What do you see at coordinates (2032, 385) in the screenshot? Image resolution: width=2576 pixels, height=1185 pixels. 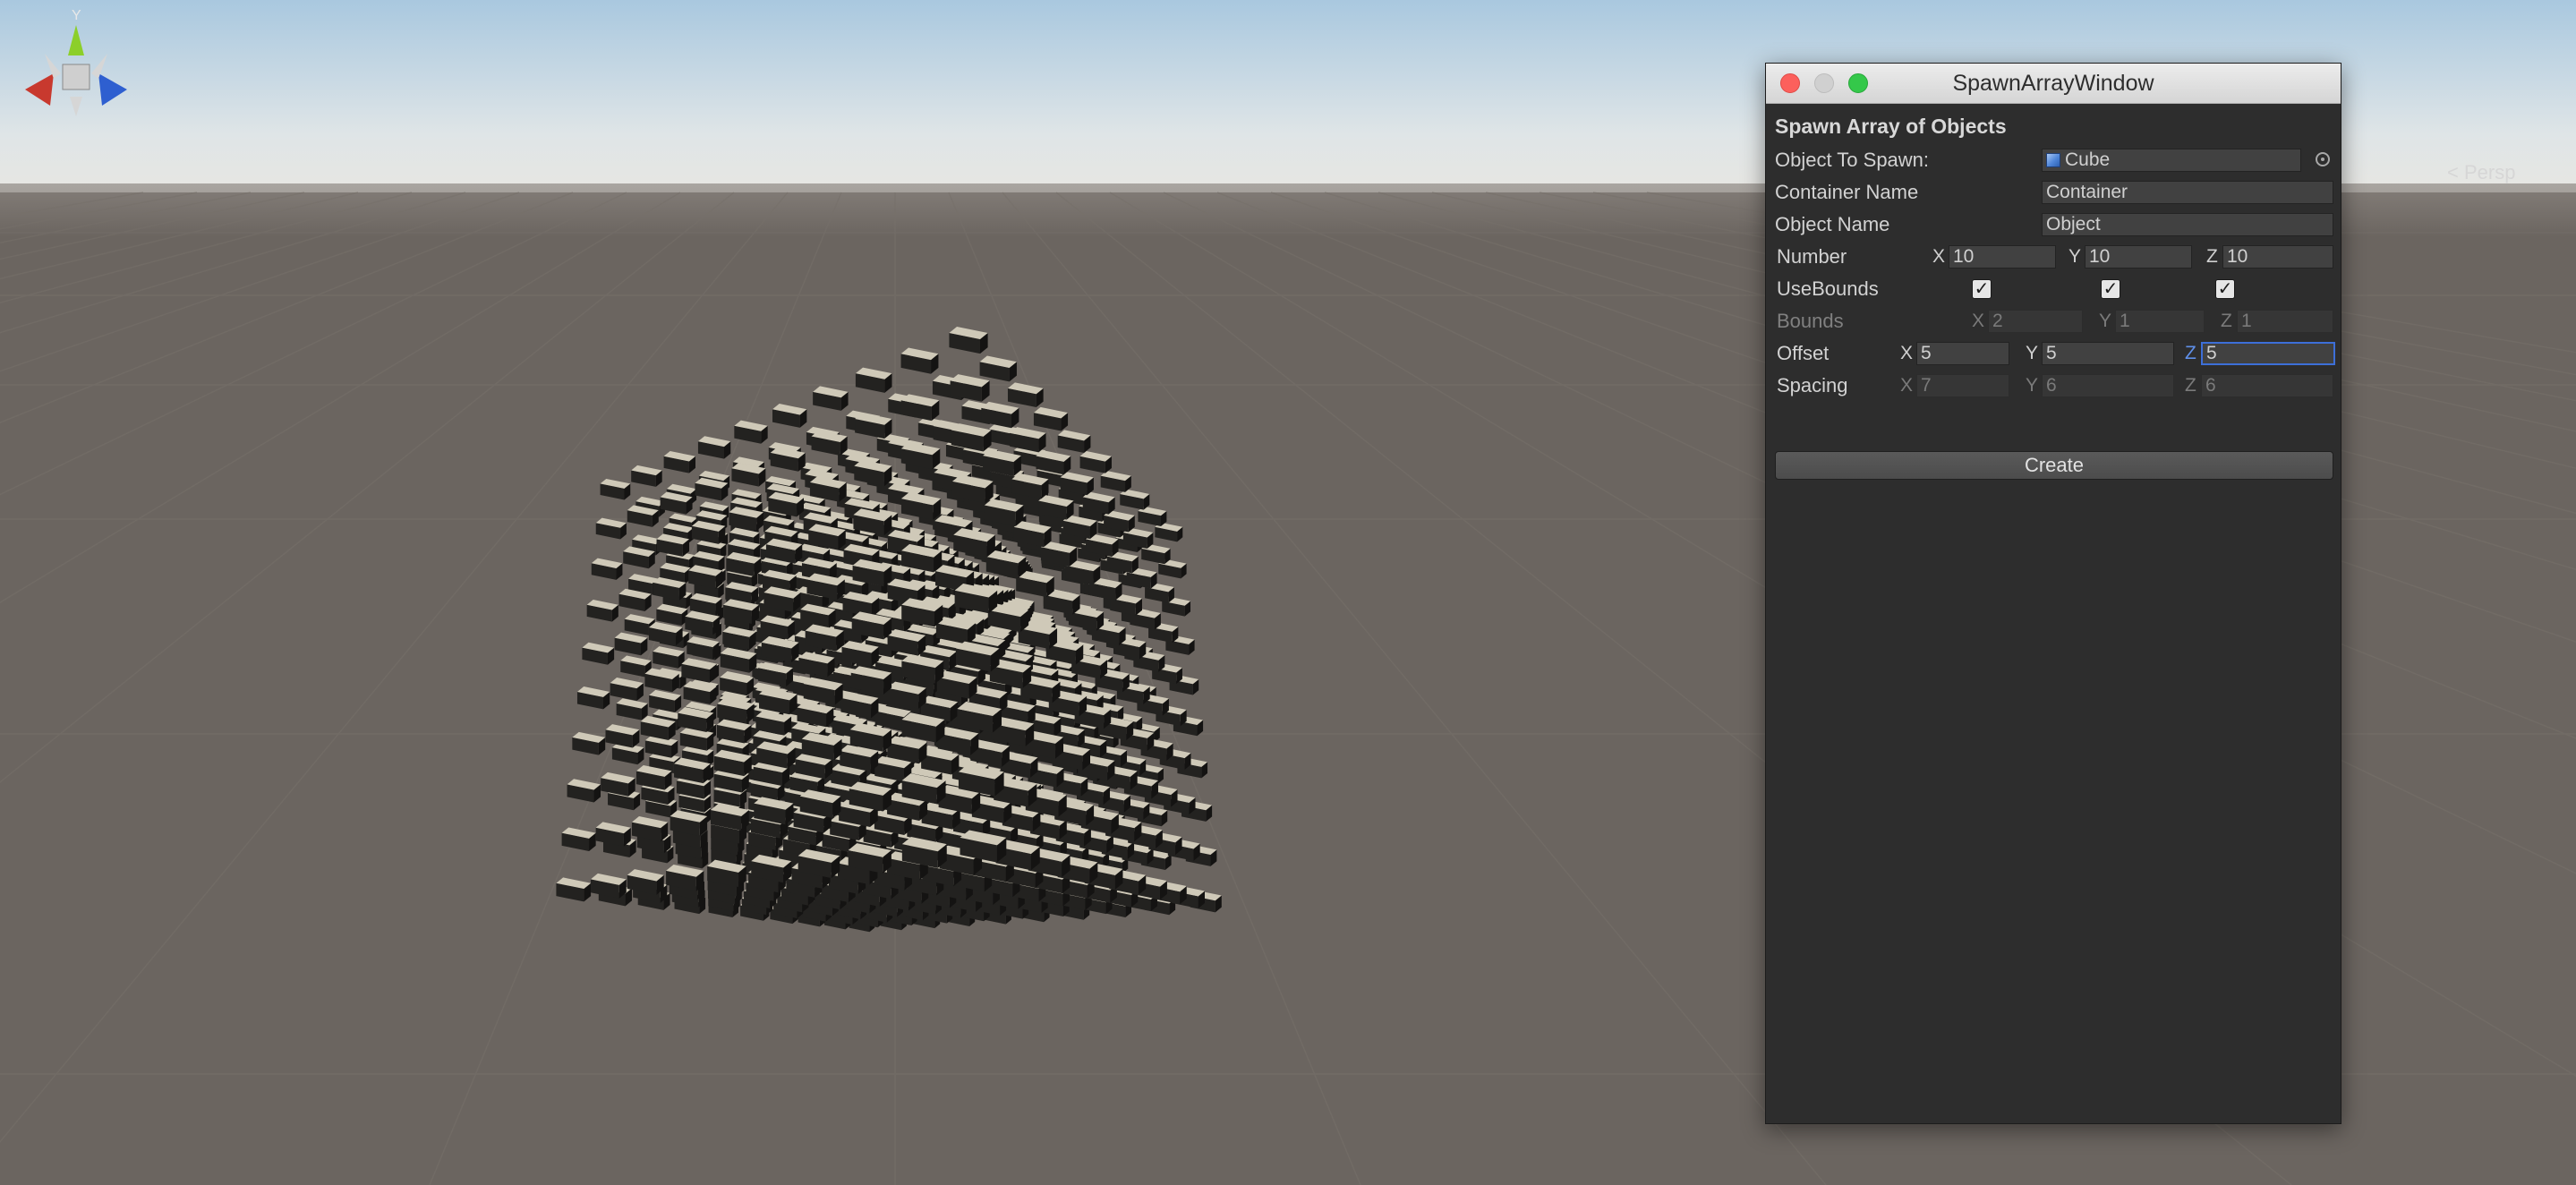 I see `spacing-y-label: Y` at bounding box center [2032, 385].